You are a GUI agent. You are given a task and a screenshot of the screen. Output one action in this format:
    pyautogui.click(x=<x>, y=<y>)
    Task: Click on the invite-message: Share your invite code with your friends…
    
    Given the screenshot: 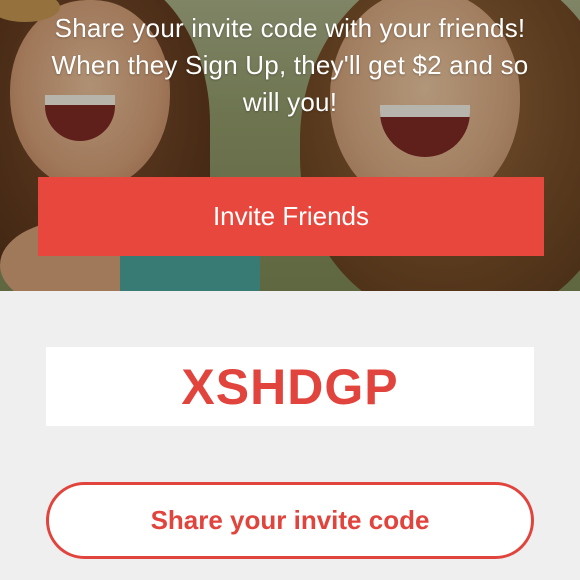 What is the action you would take?
    pyautogui.click(x=290, y=65)
    